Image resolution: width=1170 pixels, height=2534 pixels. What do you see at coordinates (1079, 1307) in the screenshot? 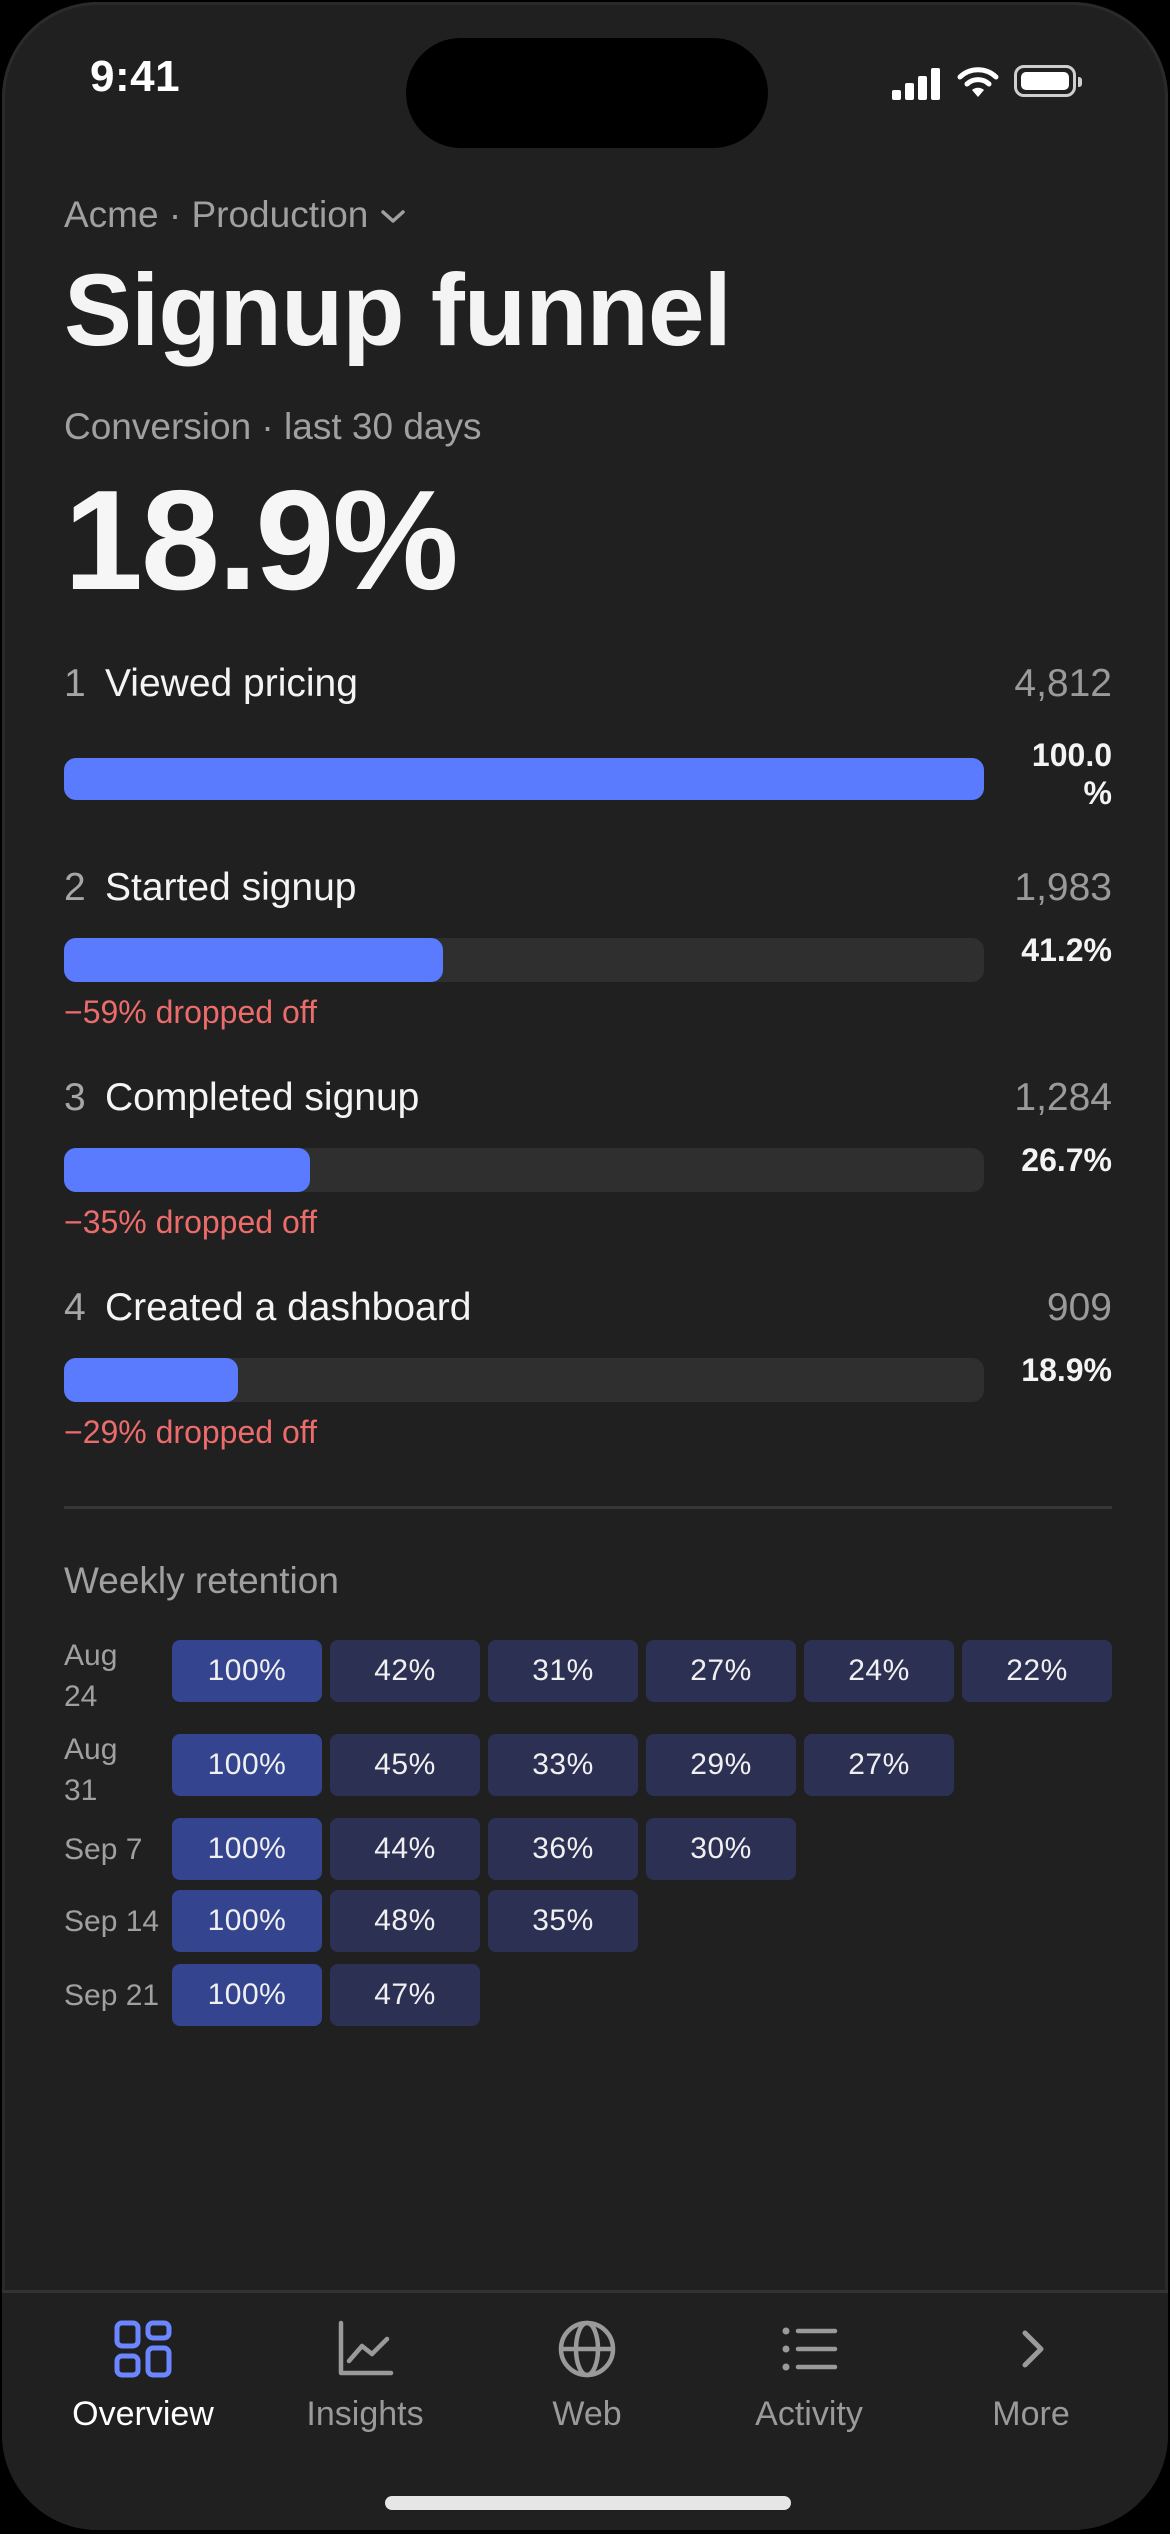
I see `step-count: 909` at bounding box center [1079, 1307].